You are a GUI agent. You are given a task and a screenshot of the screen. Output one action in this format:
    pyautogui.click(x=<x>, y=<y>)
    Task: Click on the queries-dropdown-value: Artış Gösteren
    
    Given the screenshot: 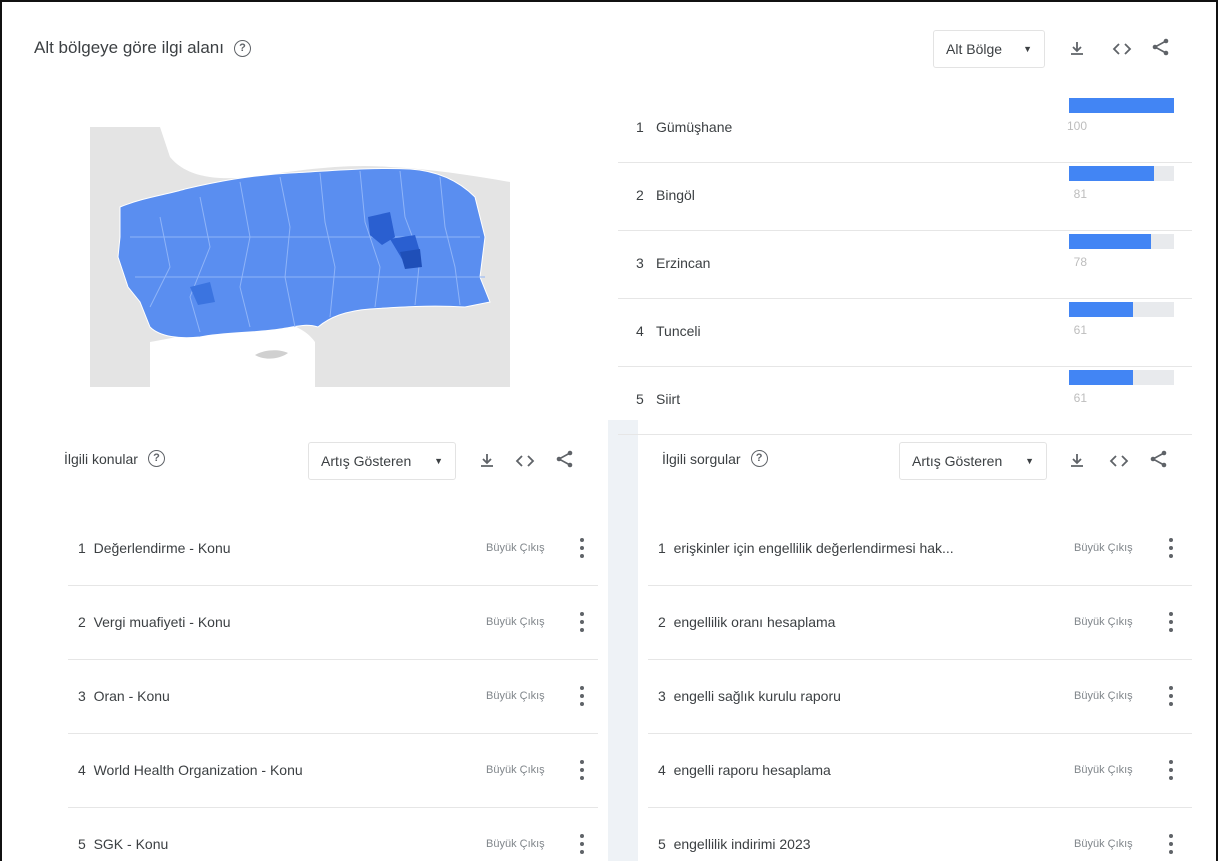 What is the action you would take?
    pyautogui.click(x=957, y=461)
    